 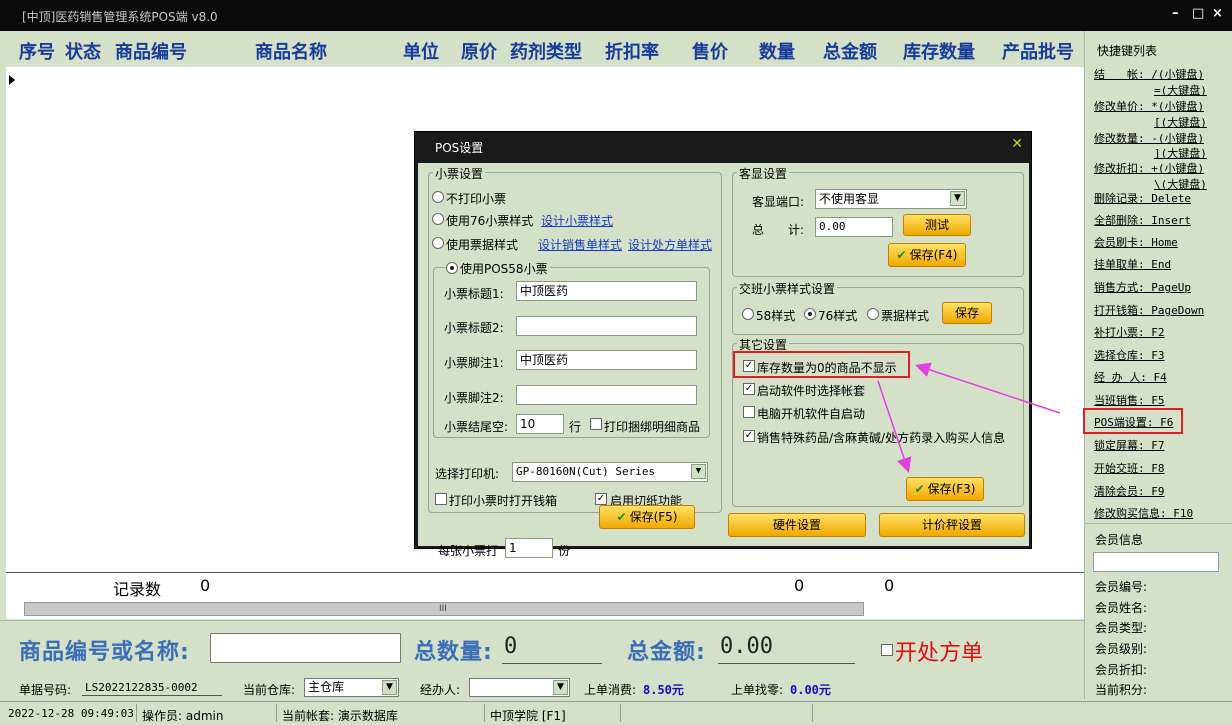 I want to click on arrow-to-save, so click(x=894, y=426).